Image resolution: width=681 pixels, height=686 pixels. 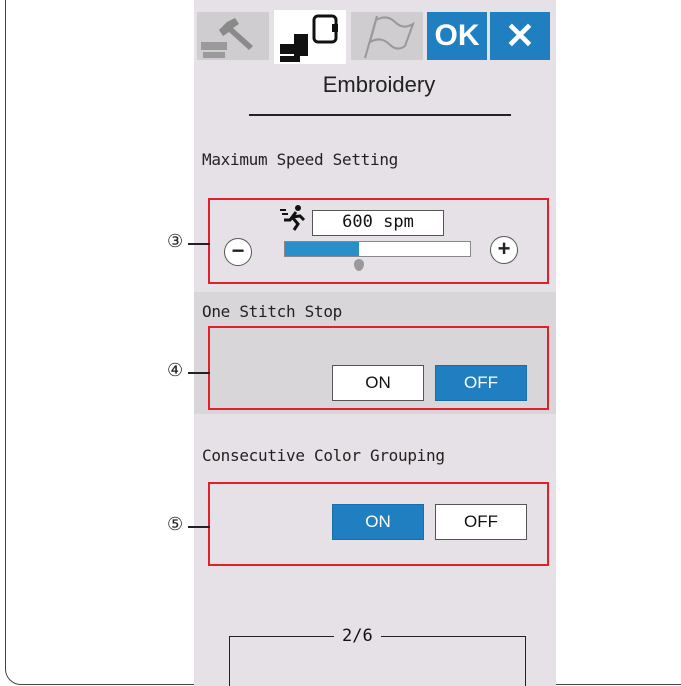 What do you see at coordinates (378, 522) in the screenshot?
I see `color-grouping-on-button: ON` at bounding box center [378, 522].